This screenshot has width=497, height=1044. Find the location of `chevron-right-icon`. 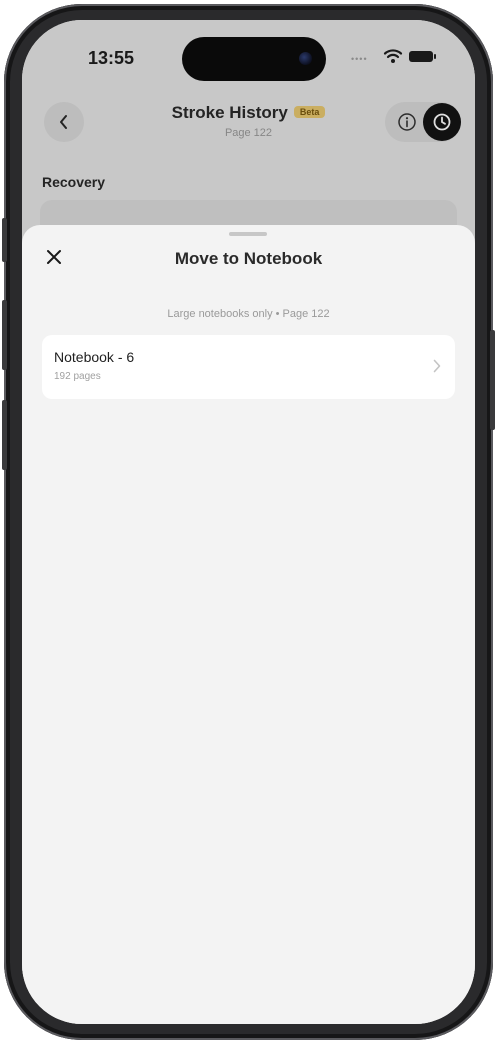

chevron-right-icon is located at coordinates (437, 366).